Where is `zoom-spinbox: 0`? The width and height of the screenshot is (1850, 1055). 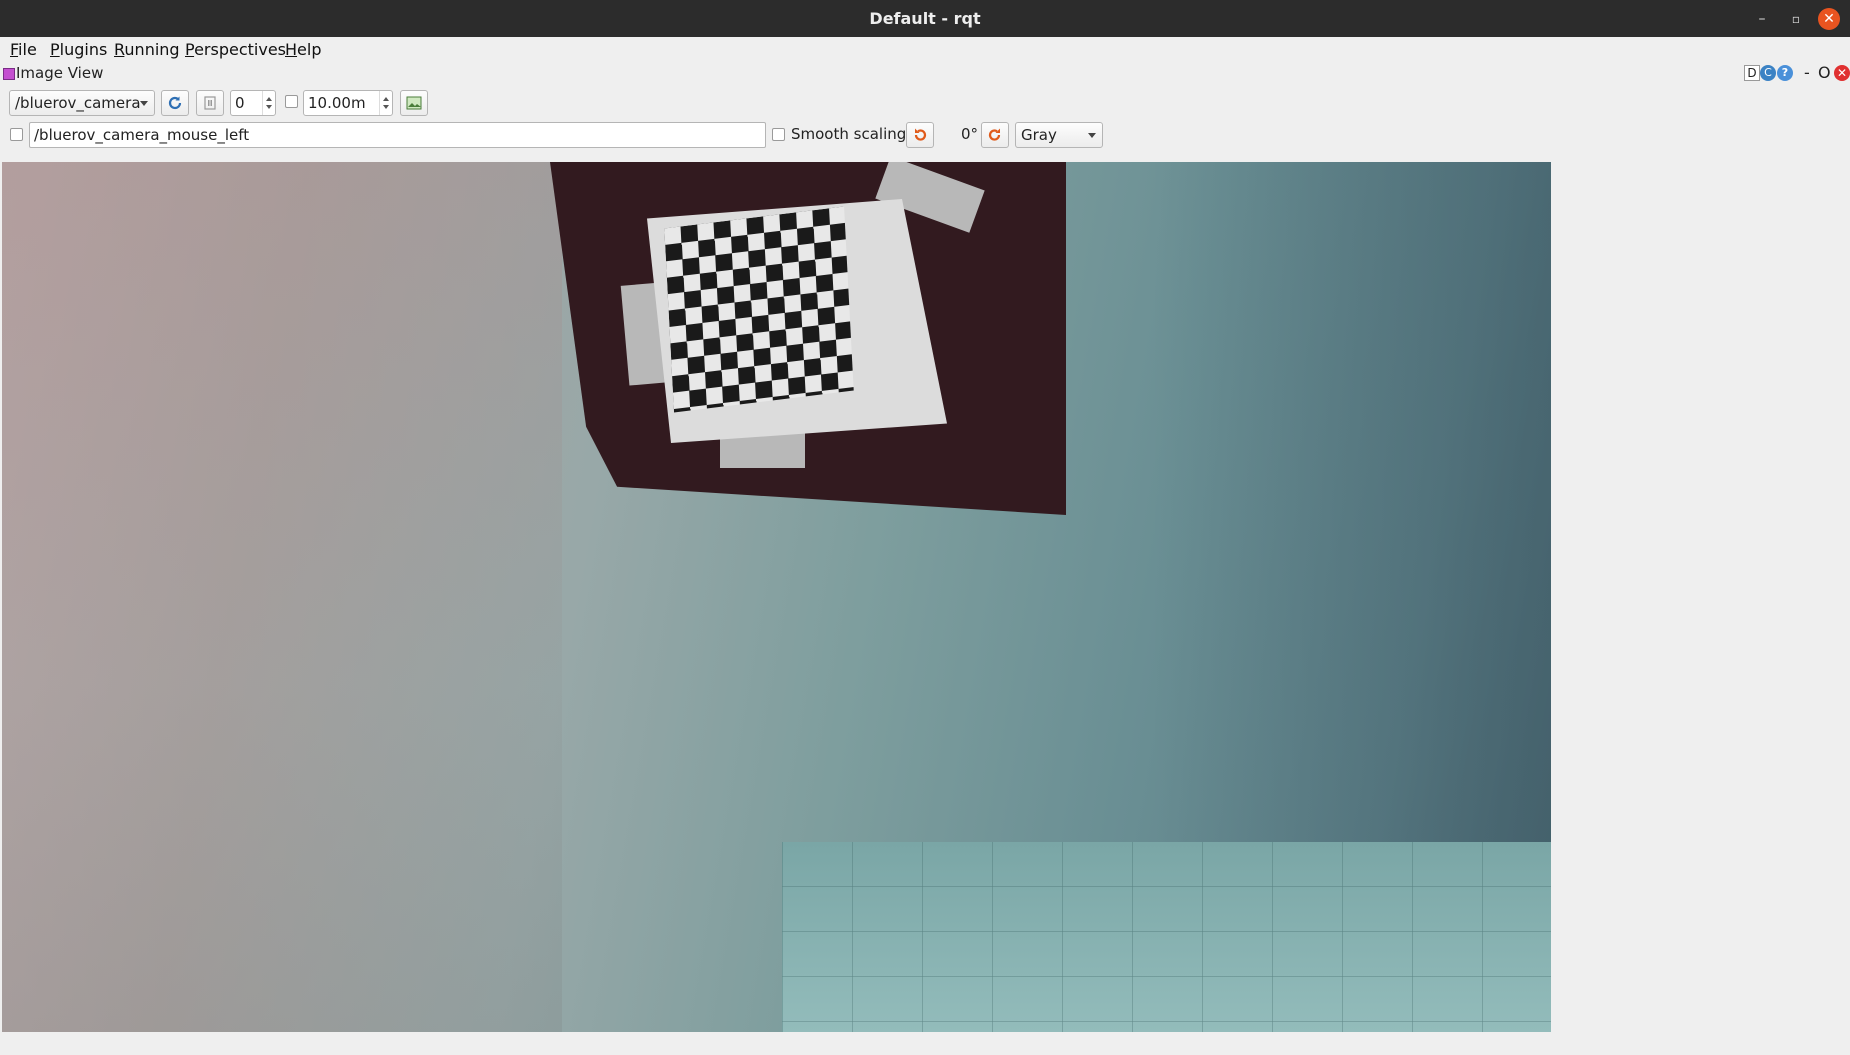
zoom-spinbox: 0 is located at coordinates (253, 103).